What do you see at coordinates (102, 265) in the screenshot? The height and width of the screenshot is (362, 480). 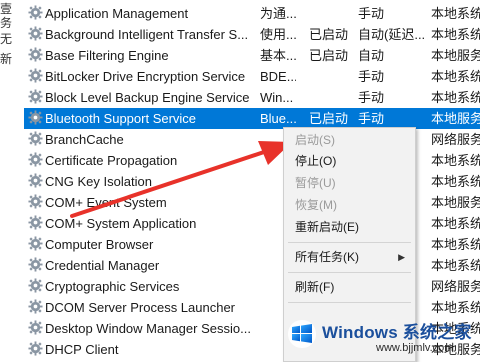 I see `service-name: Credential Manager` at bounding box center [102, 265].